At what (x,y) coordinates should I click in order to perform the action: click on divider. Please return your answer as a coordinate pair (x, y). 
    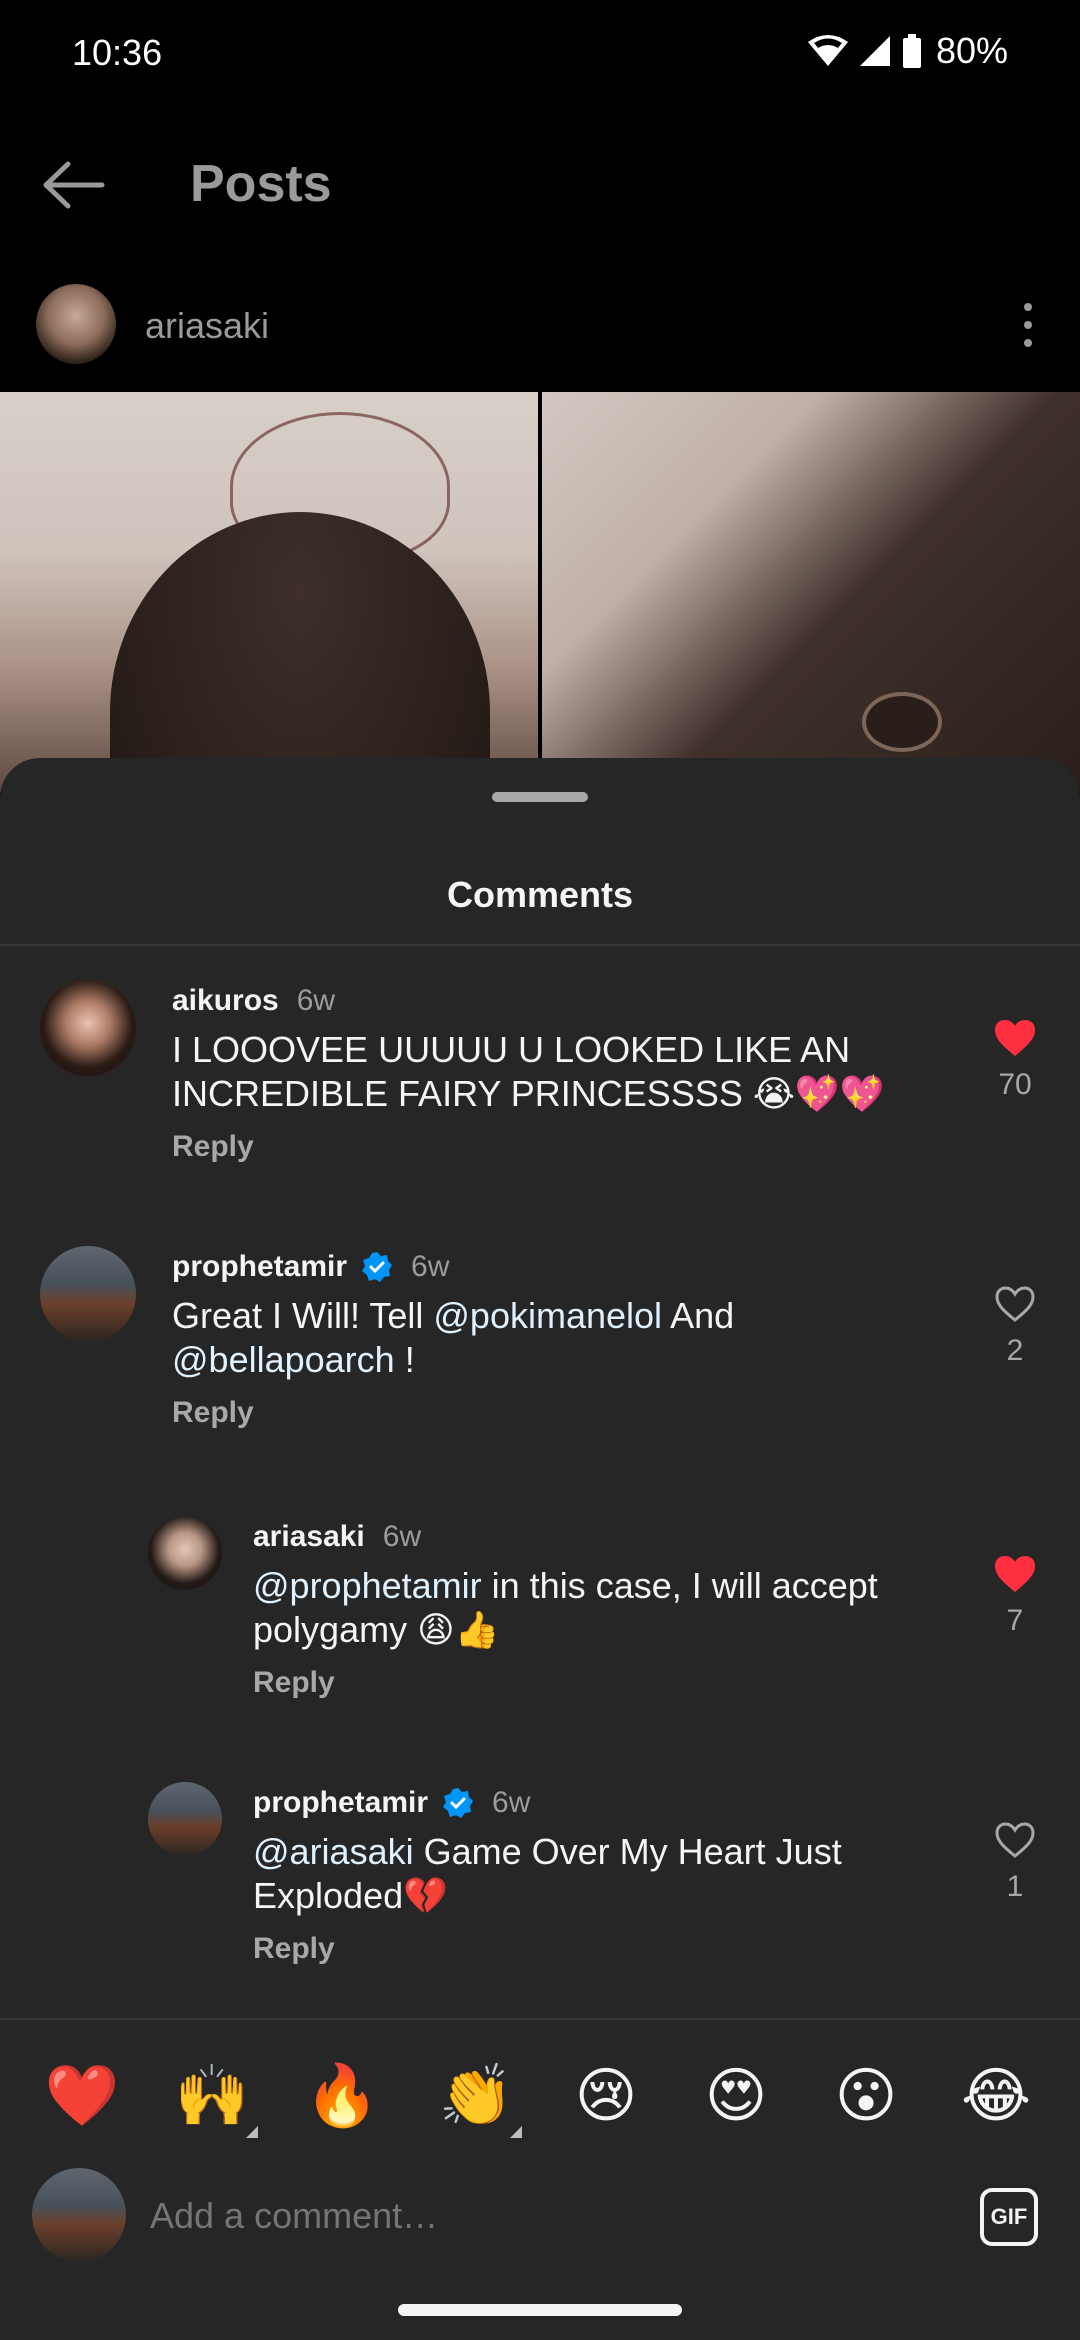
    Looking at the image, I should click on (540, 945).